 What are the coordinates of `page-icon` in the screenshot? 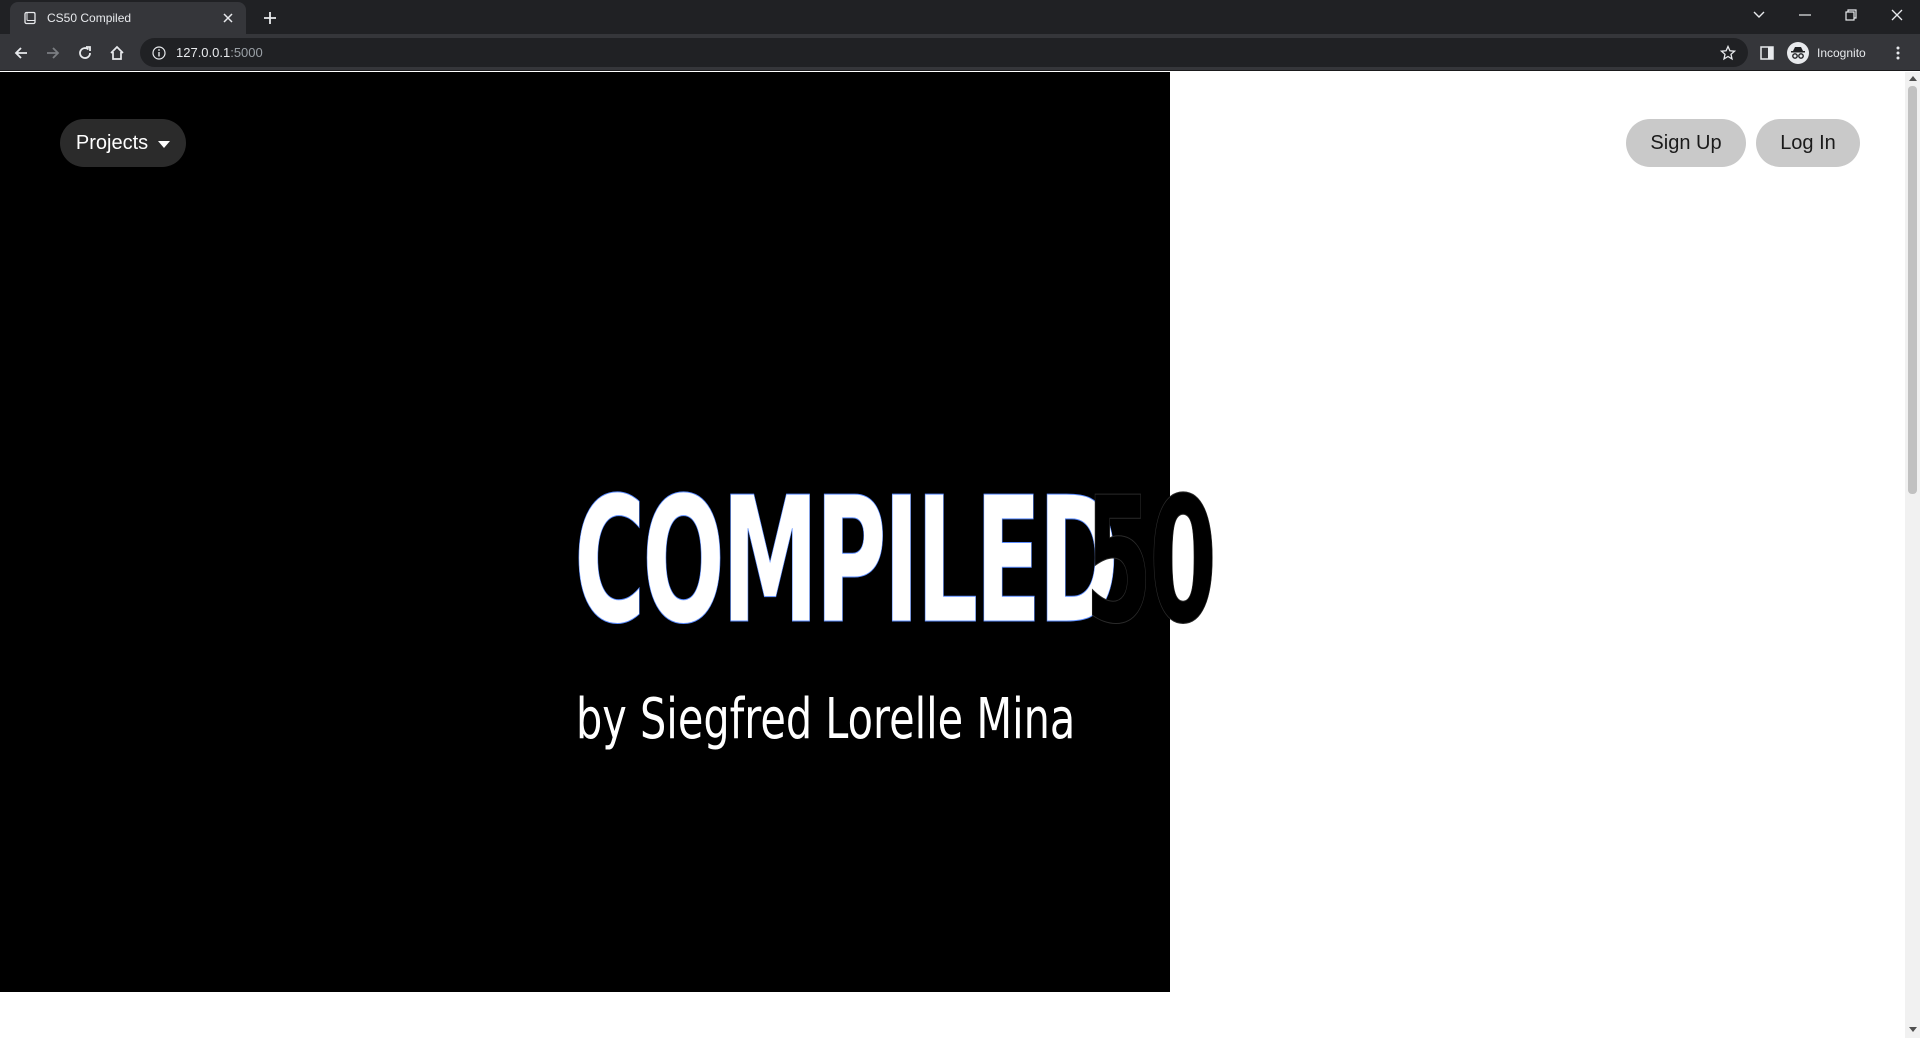 It's located at (30, 18).